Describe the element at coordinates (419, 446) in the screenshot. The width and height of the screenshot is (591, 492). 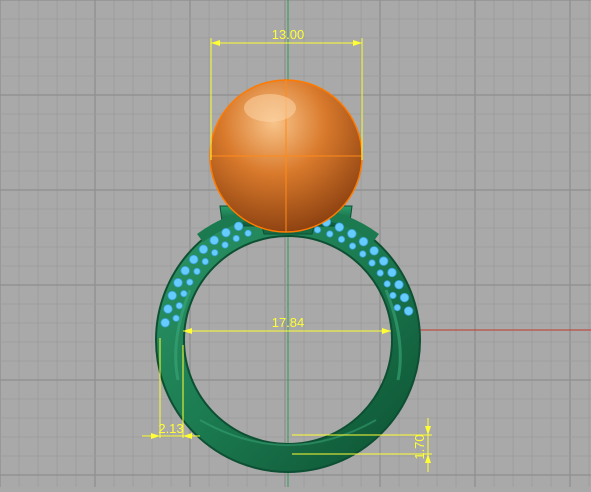
I see `band-thickness-label: 1.70` at that location.